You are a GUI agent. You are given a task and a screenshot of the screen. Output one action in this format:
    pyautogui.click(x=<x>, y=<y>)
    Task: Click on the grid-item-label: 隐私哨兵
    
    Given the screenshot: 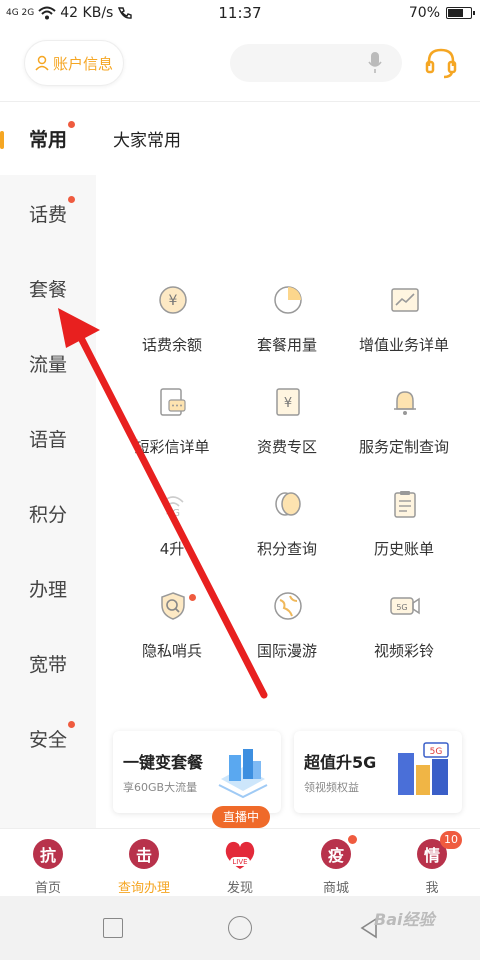 What is the action you would take?
    pyautogui.click(x=171, y=651)
    